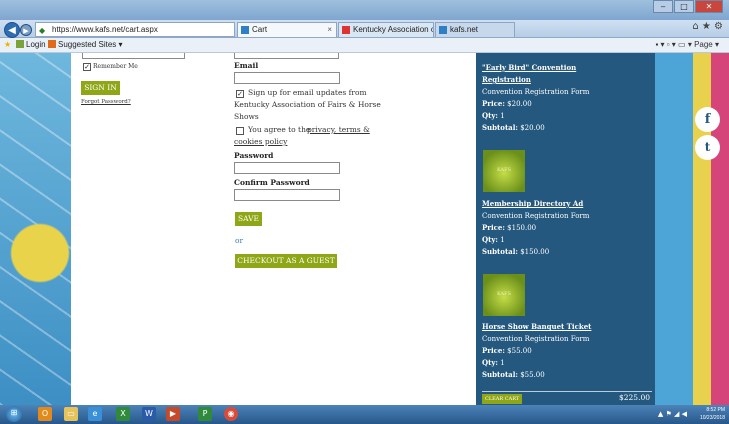 This screenshot has height=424, width=729. I want to click on login-icon, so click(20, 44).